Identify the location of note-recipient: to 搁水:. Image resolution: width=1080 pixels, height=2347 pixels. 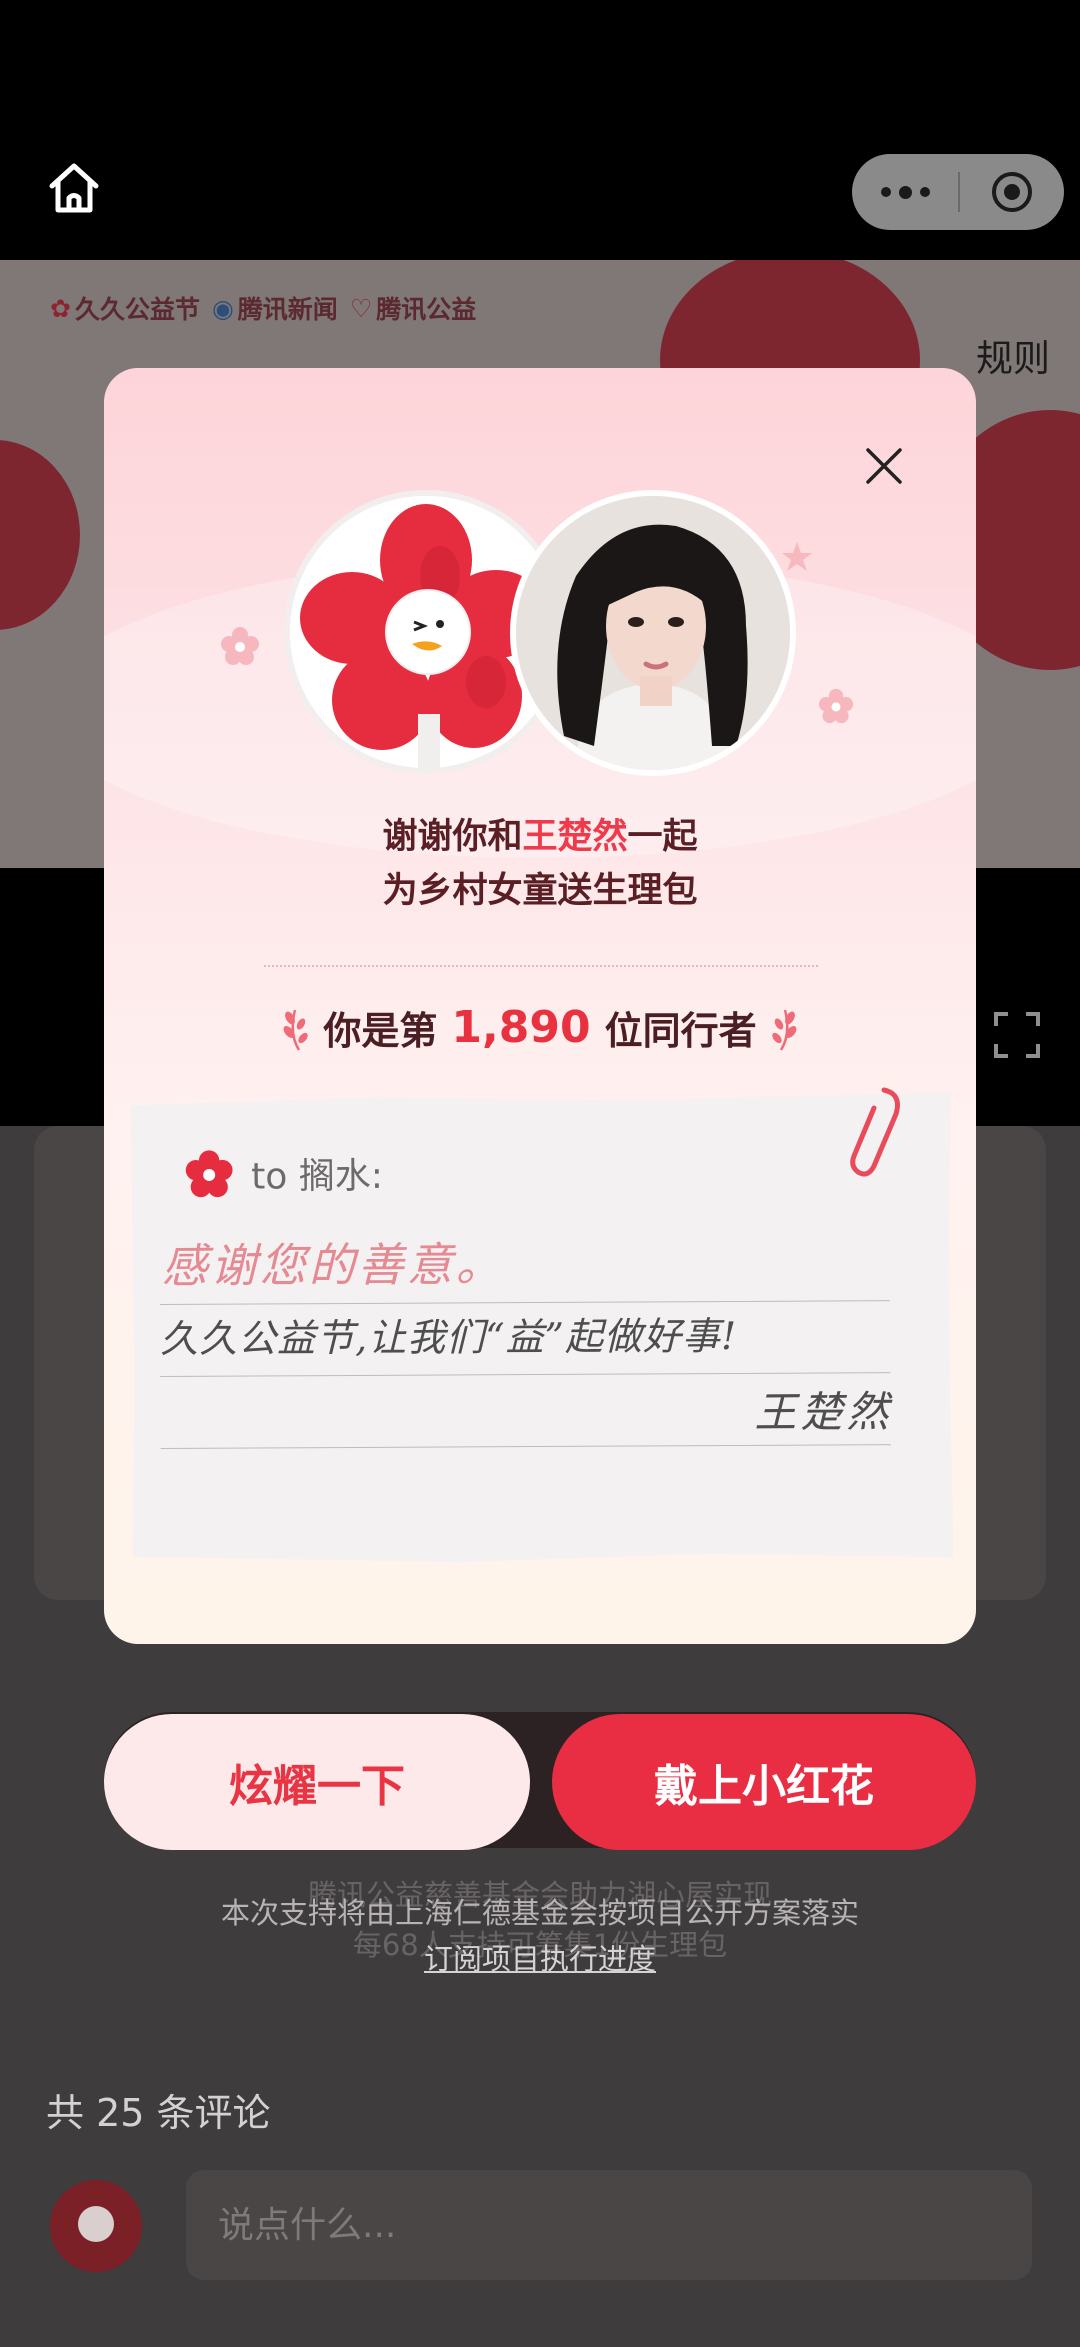
(284, 1173).